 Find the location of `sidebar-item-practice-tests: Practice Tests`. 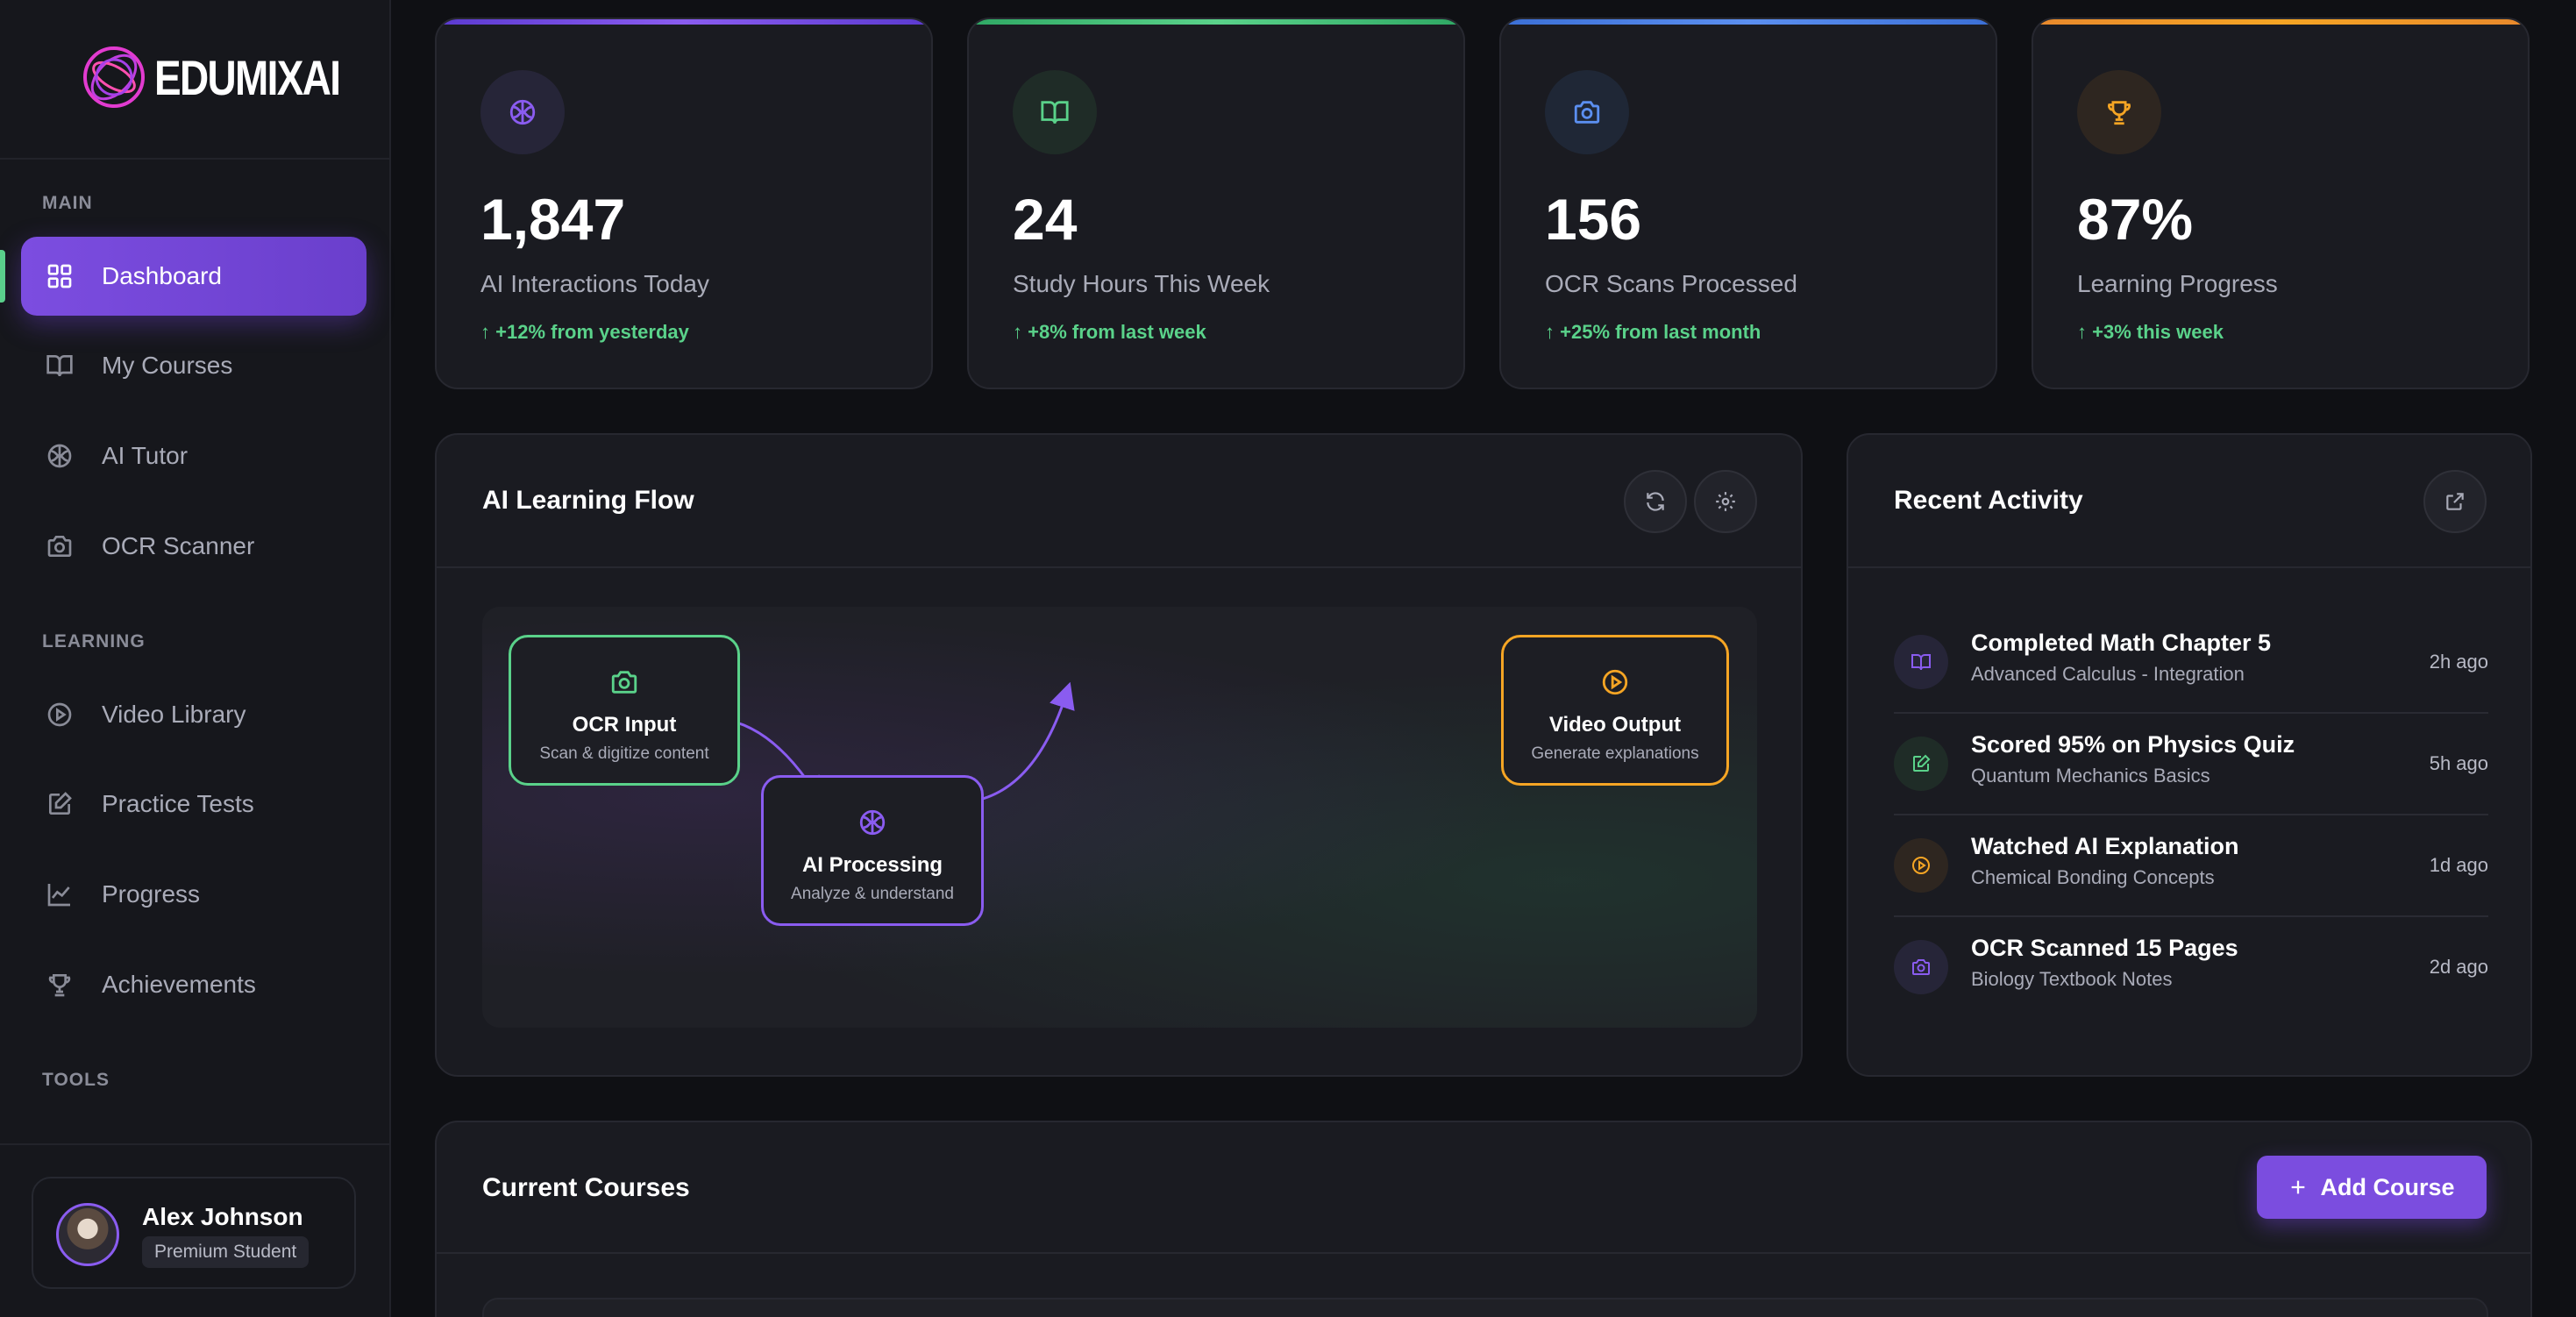

sidebar-item-practice-tests: Practice Tests is located at coordinates (193, 804).